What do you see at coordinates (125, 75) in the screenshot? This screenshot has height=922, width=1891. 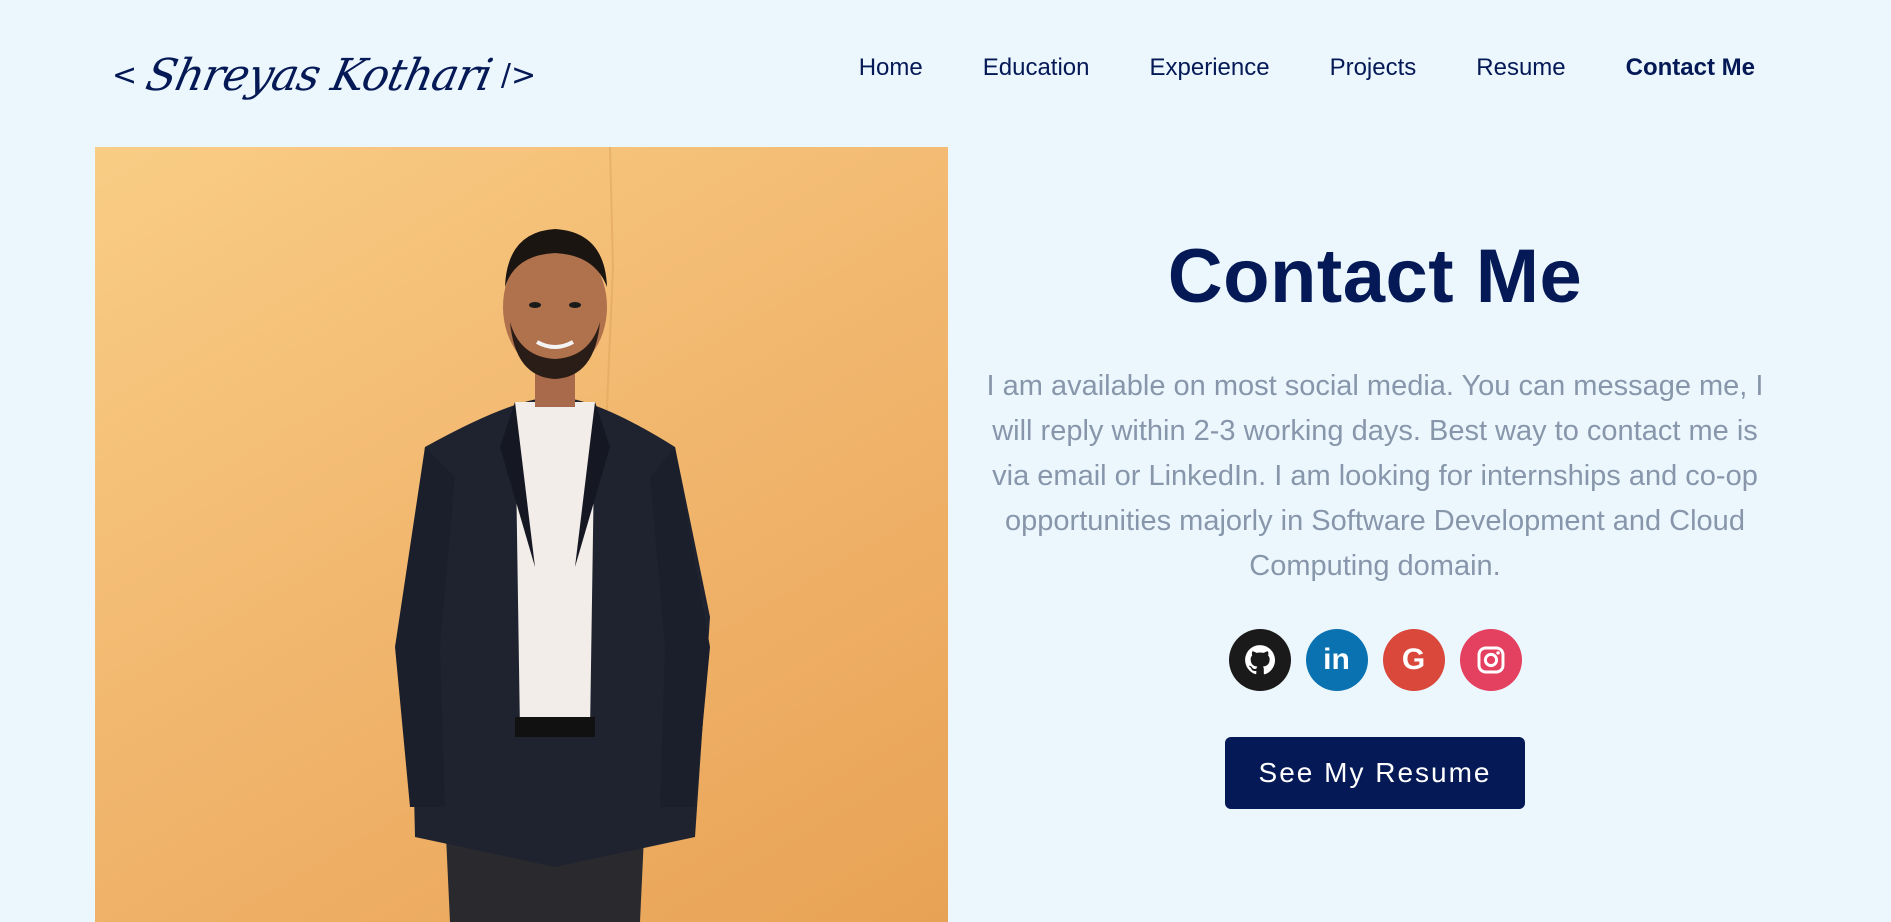 I see `logo-open-bracket: <` at bounding box center [125, 75].